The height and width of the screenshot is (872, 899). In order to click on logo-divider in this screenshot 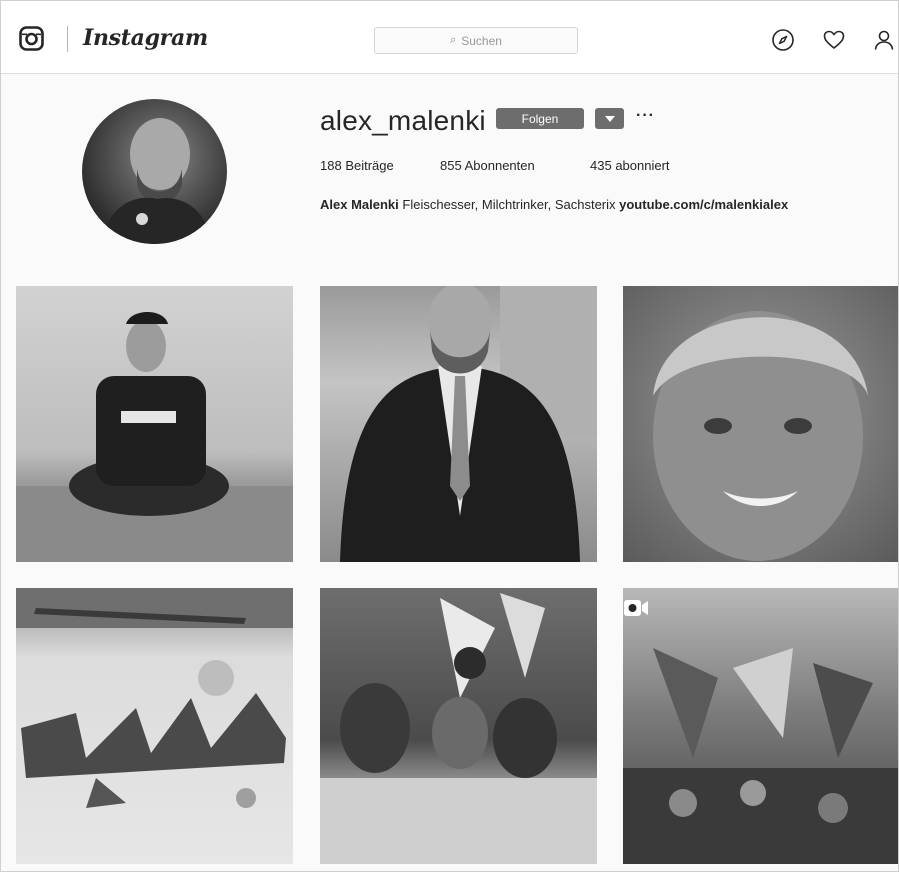, I will do `click(67, 39)`.